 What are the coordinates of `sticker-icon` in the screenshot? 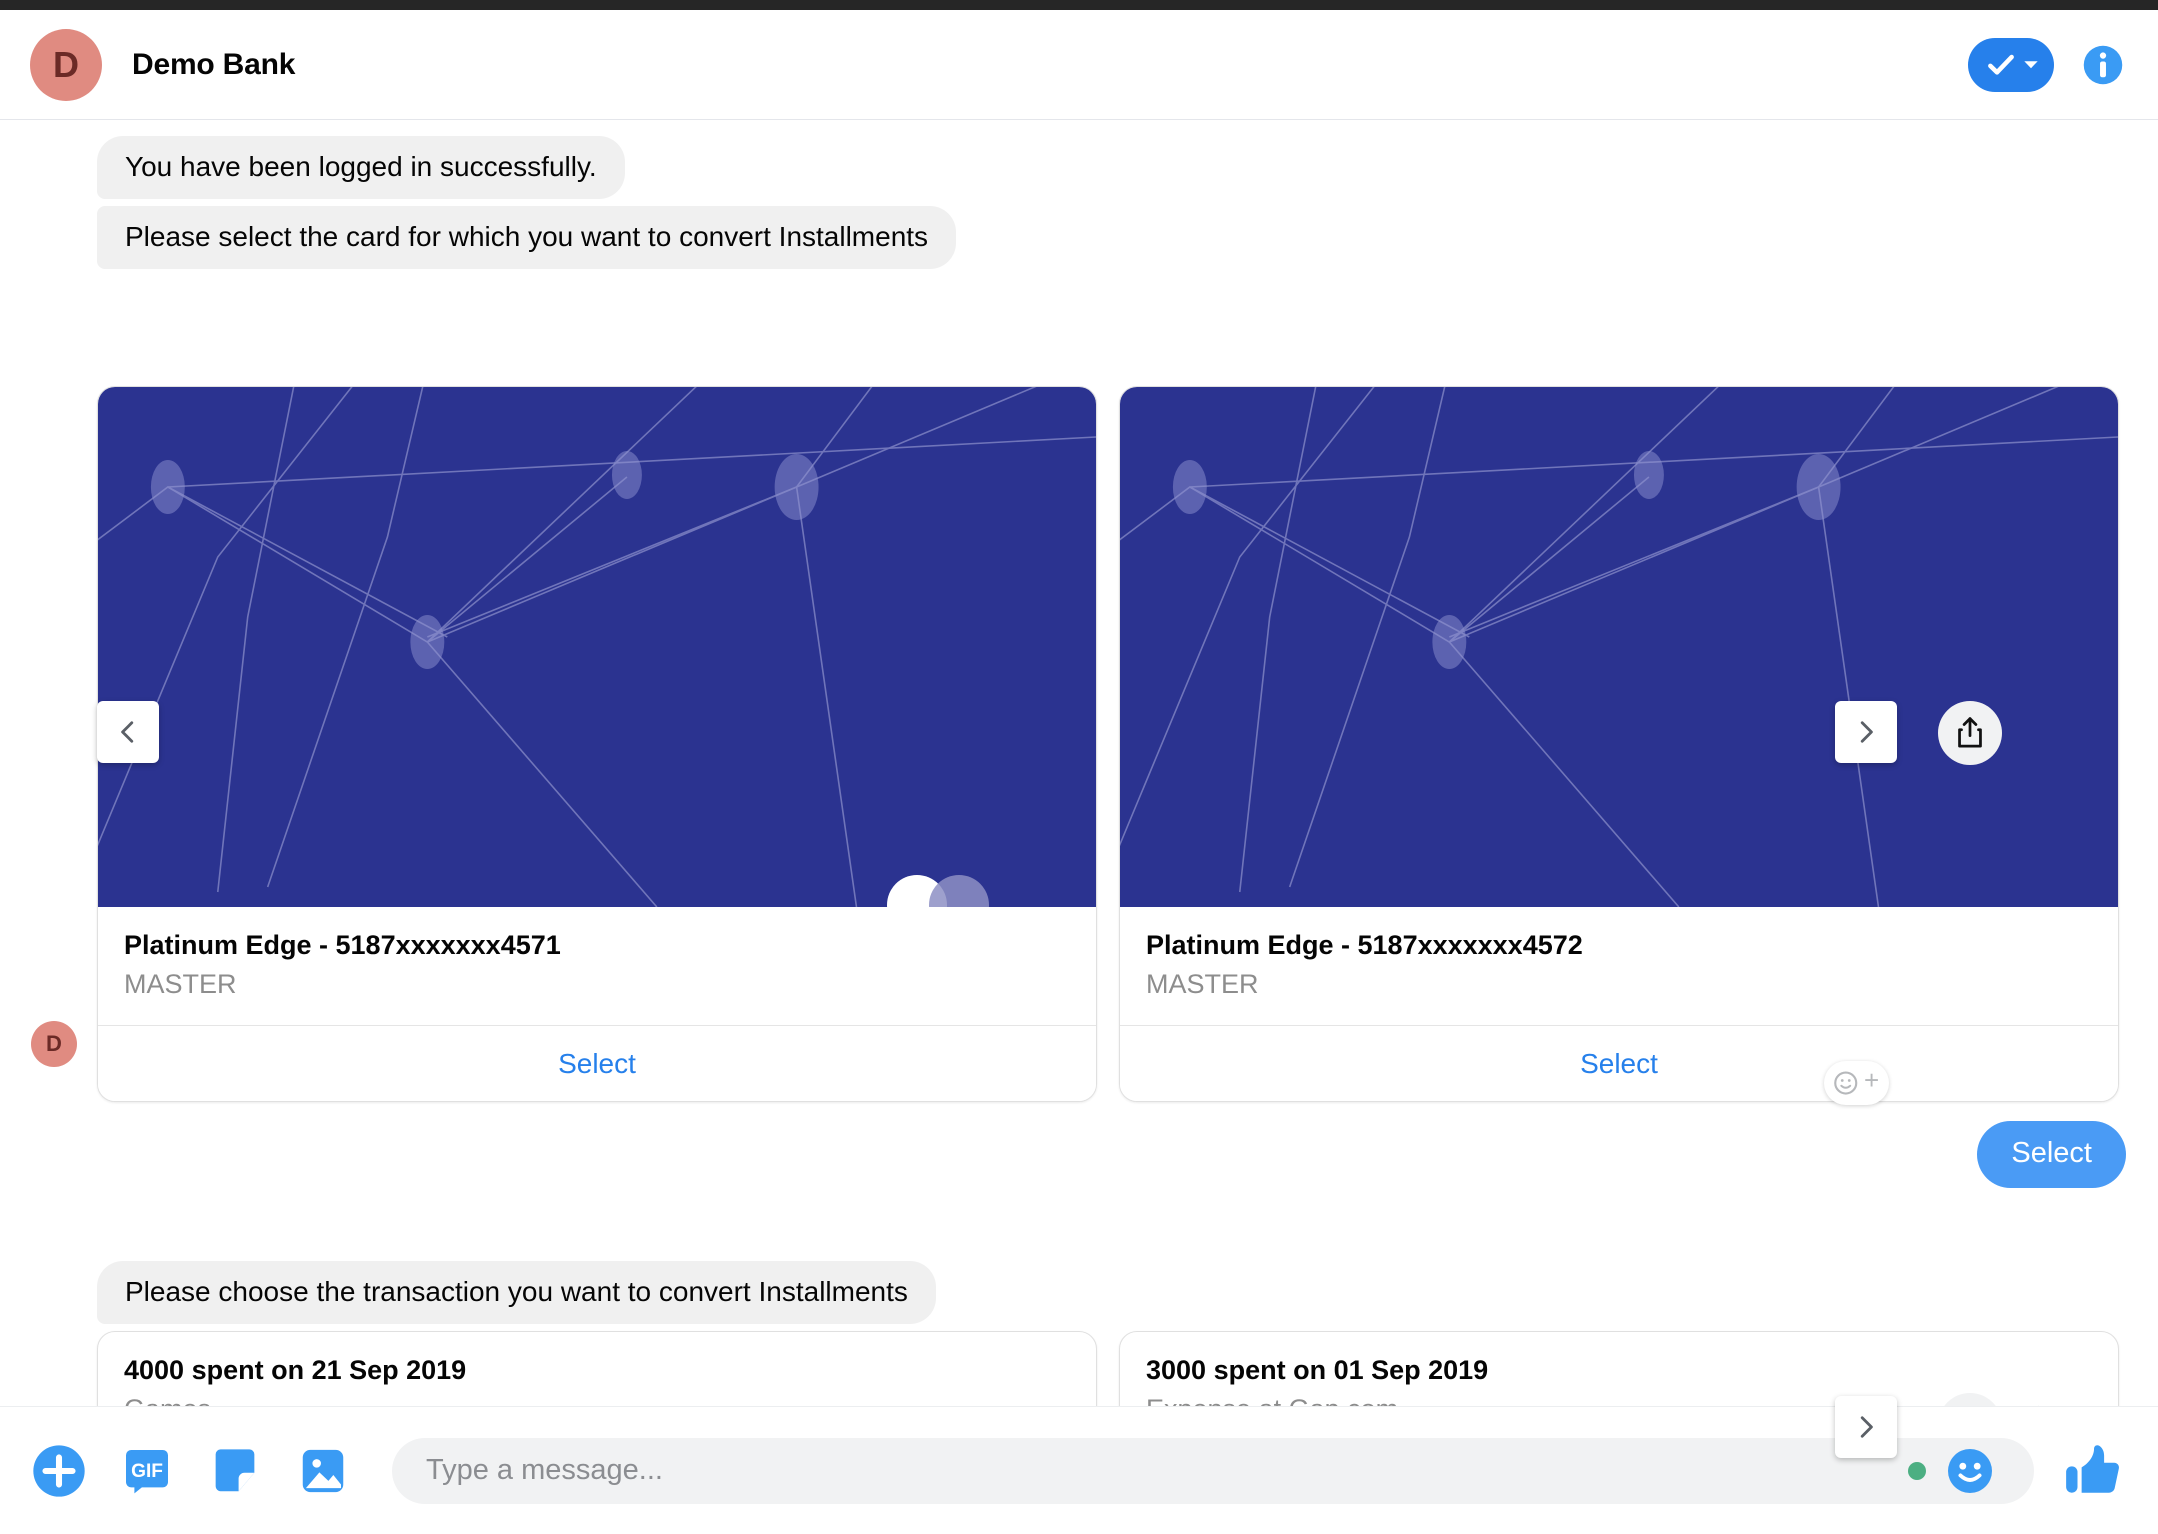 It's located at (235, 1469).